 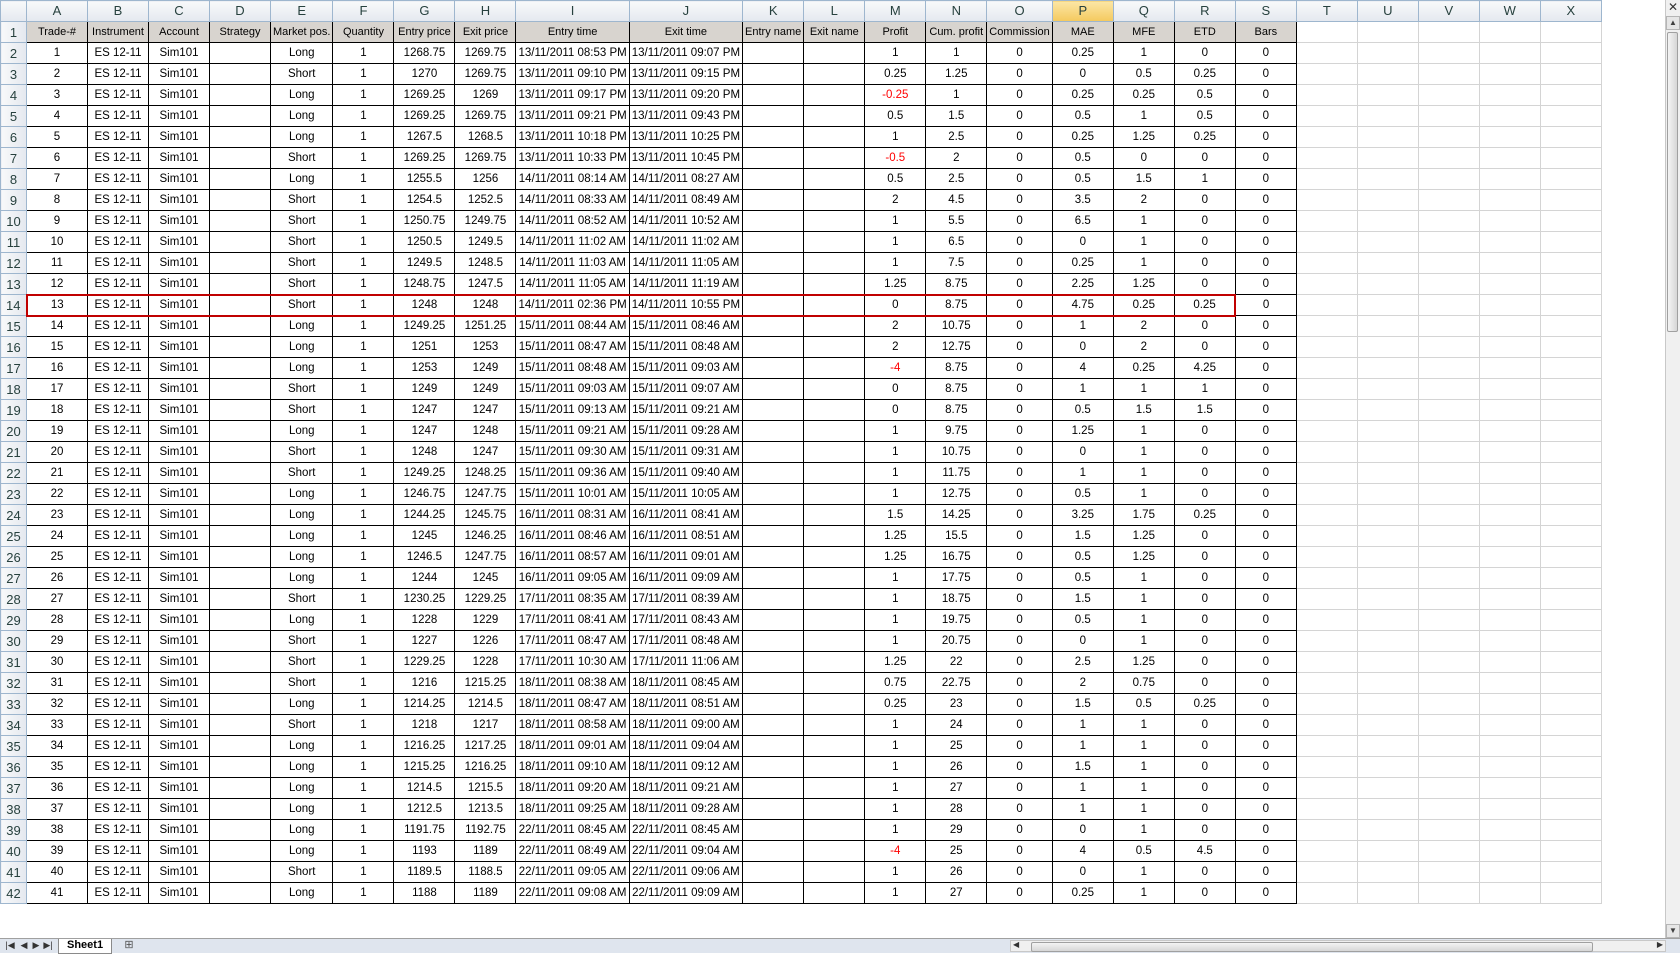 I want to click on cell: 13/11/2011 09:20 PM, so click(x=686, y=95).